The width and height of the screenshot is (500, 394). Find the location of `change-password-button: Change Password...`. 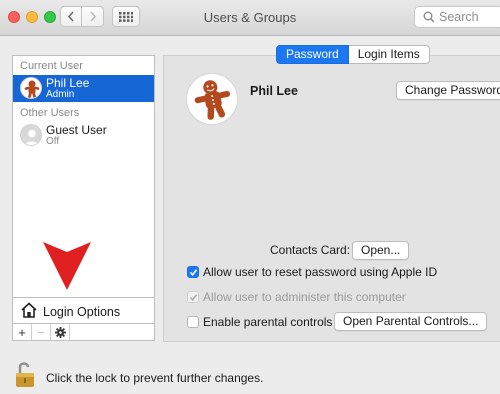

change-password-button: Change Password... is located at coordinates (448, 90).